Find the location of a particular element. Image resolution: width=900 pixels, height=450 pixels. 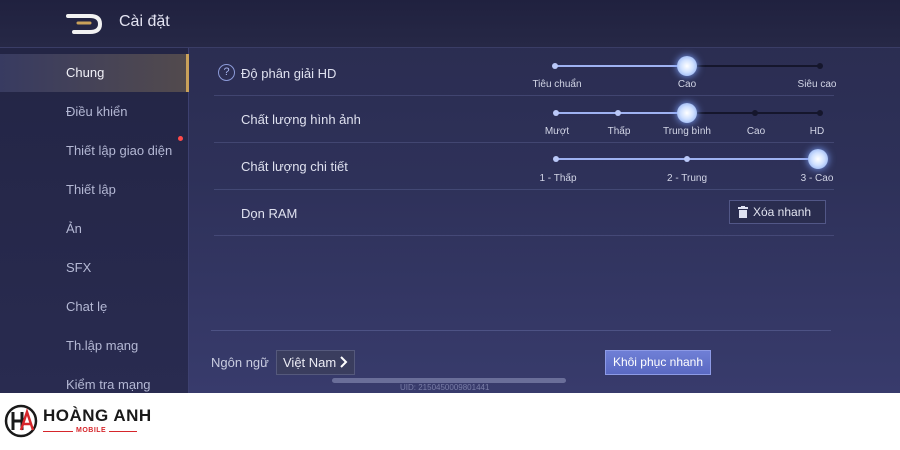

sidebar-item-general: Chung is located at coordinates (94, 73).